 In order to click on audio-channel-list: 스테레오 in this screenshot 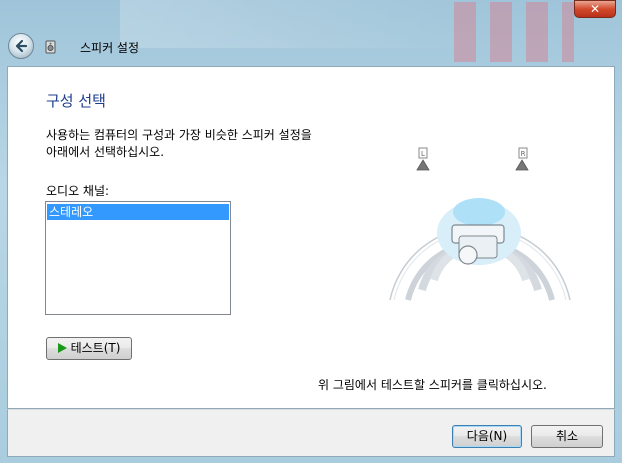, I will do `click(138, 258)`.